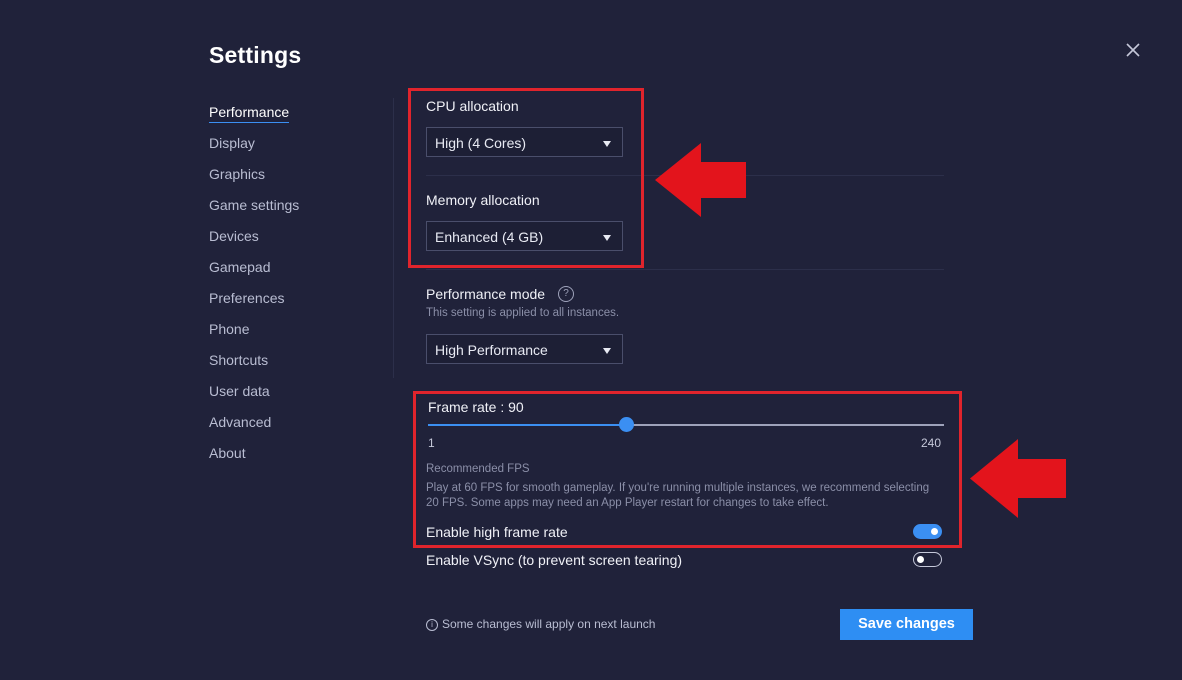 The width and height of the screenshot is (1182, 680). Describe the element at coordinates (906, 624) in the screenshot. I see `save-changes-button: Save changes` at that location.